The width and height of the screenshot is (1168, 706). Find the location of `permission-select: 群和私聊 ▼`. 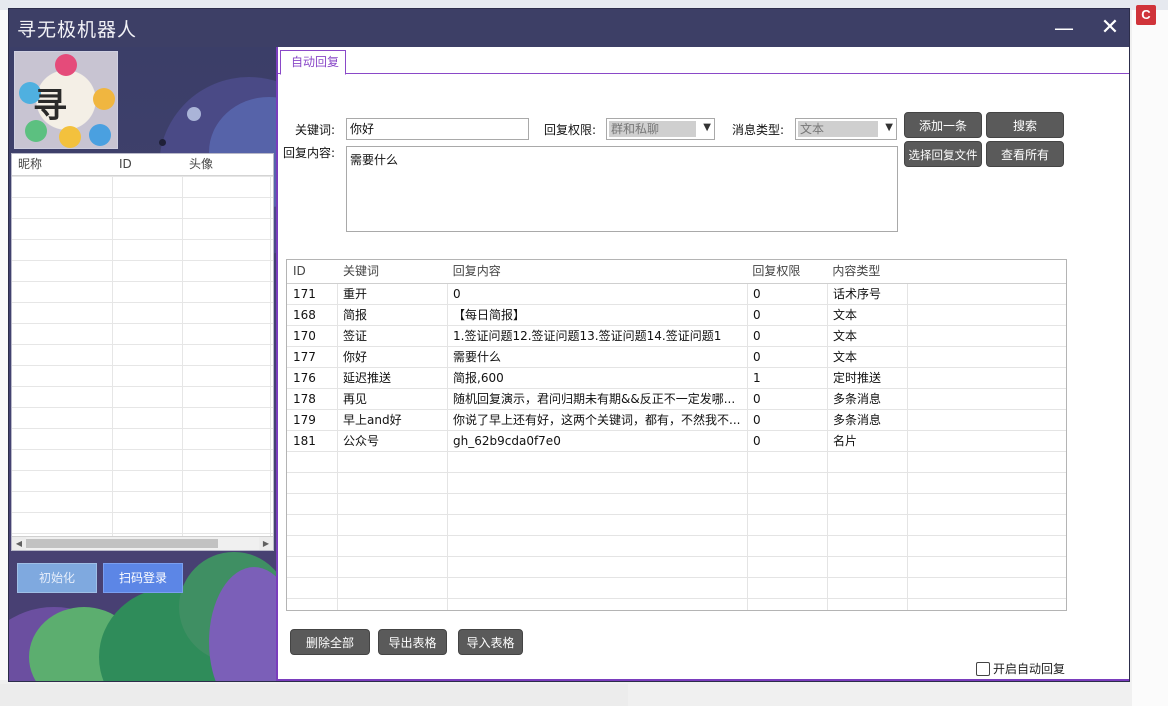

permission-select: 群和私聊 ▼ is located at coordinates (660, 129).